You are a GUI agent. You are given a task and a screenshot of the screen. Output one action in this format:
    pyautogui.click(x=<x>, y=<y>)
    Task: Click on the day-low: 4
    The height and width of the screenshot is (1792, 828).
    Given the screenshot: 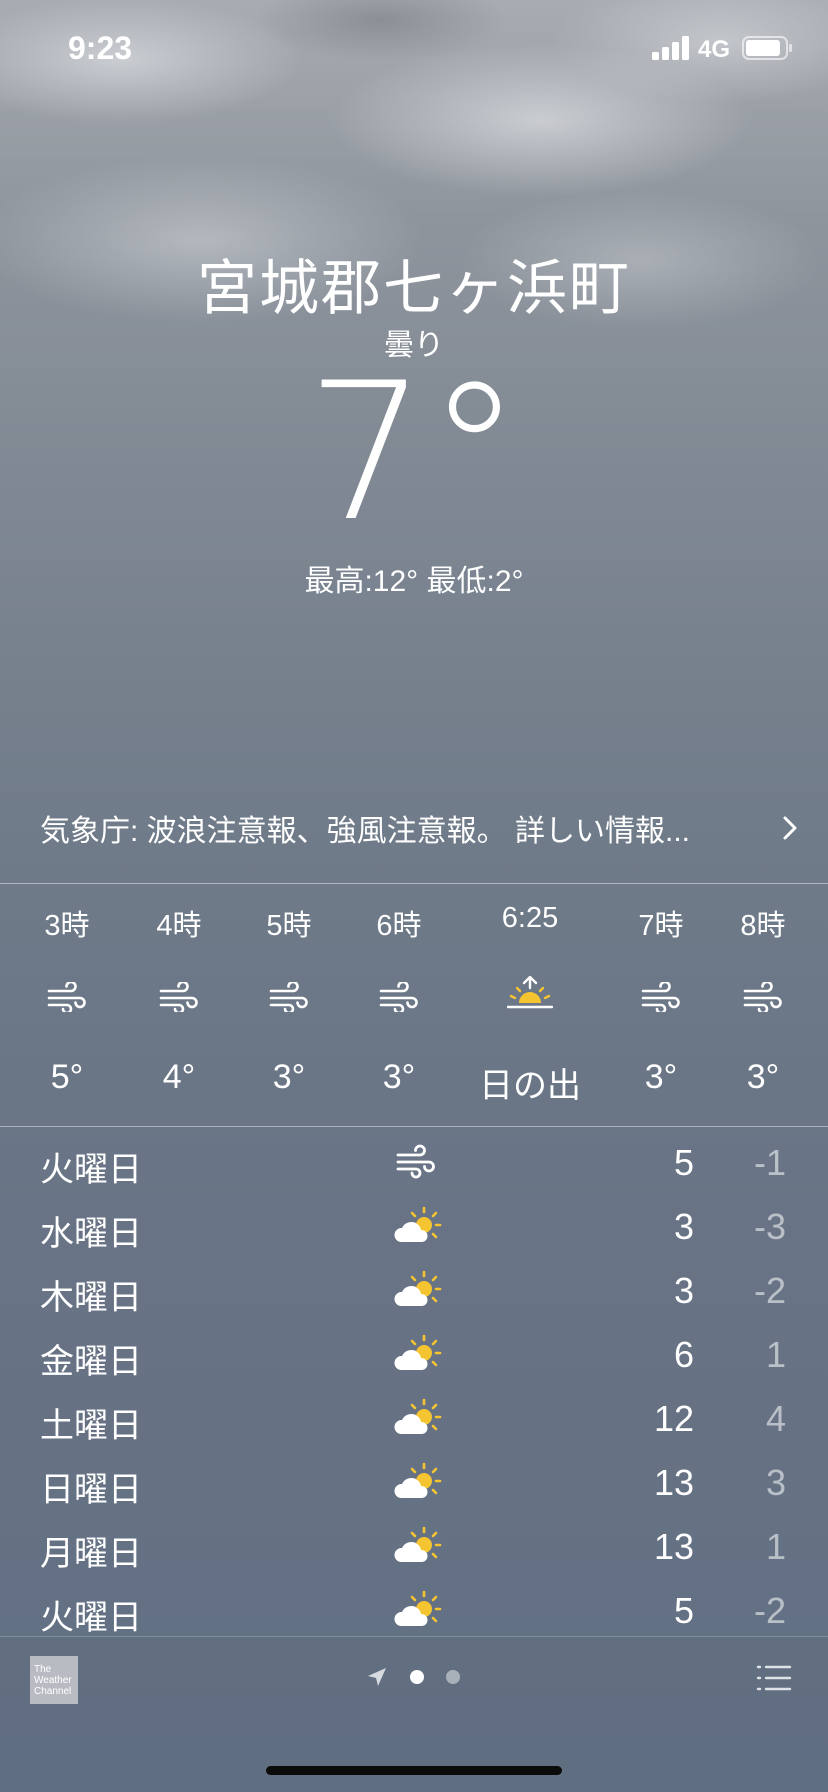 What is the action you would take?
    pyautogui.click(x=775, y=1418)
    